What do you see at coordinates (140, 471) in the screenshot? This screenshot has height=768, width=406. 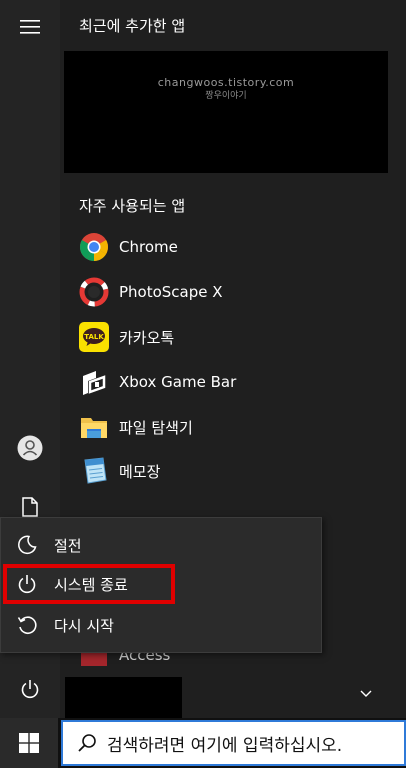 I see `app-label: 메모장` at bounding box center [140, 471].